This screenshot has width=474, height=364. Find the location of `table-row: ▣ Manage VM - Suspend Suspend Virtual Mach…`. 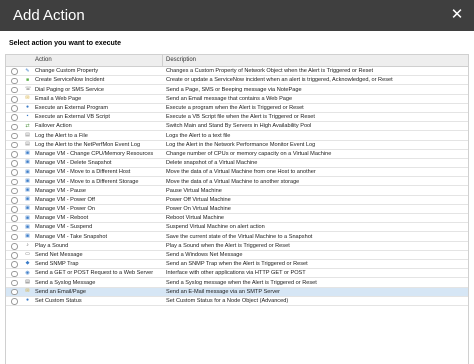

table-row: ▣ Manage VM - Suspend Suspend Virtual Mach… is located at coordinates (237, 228).